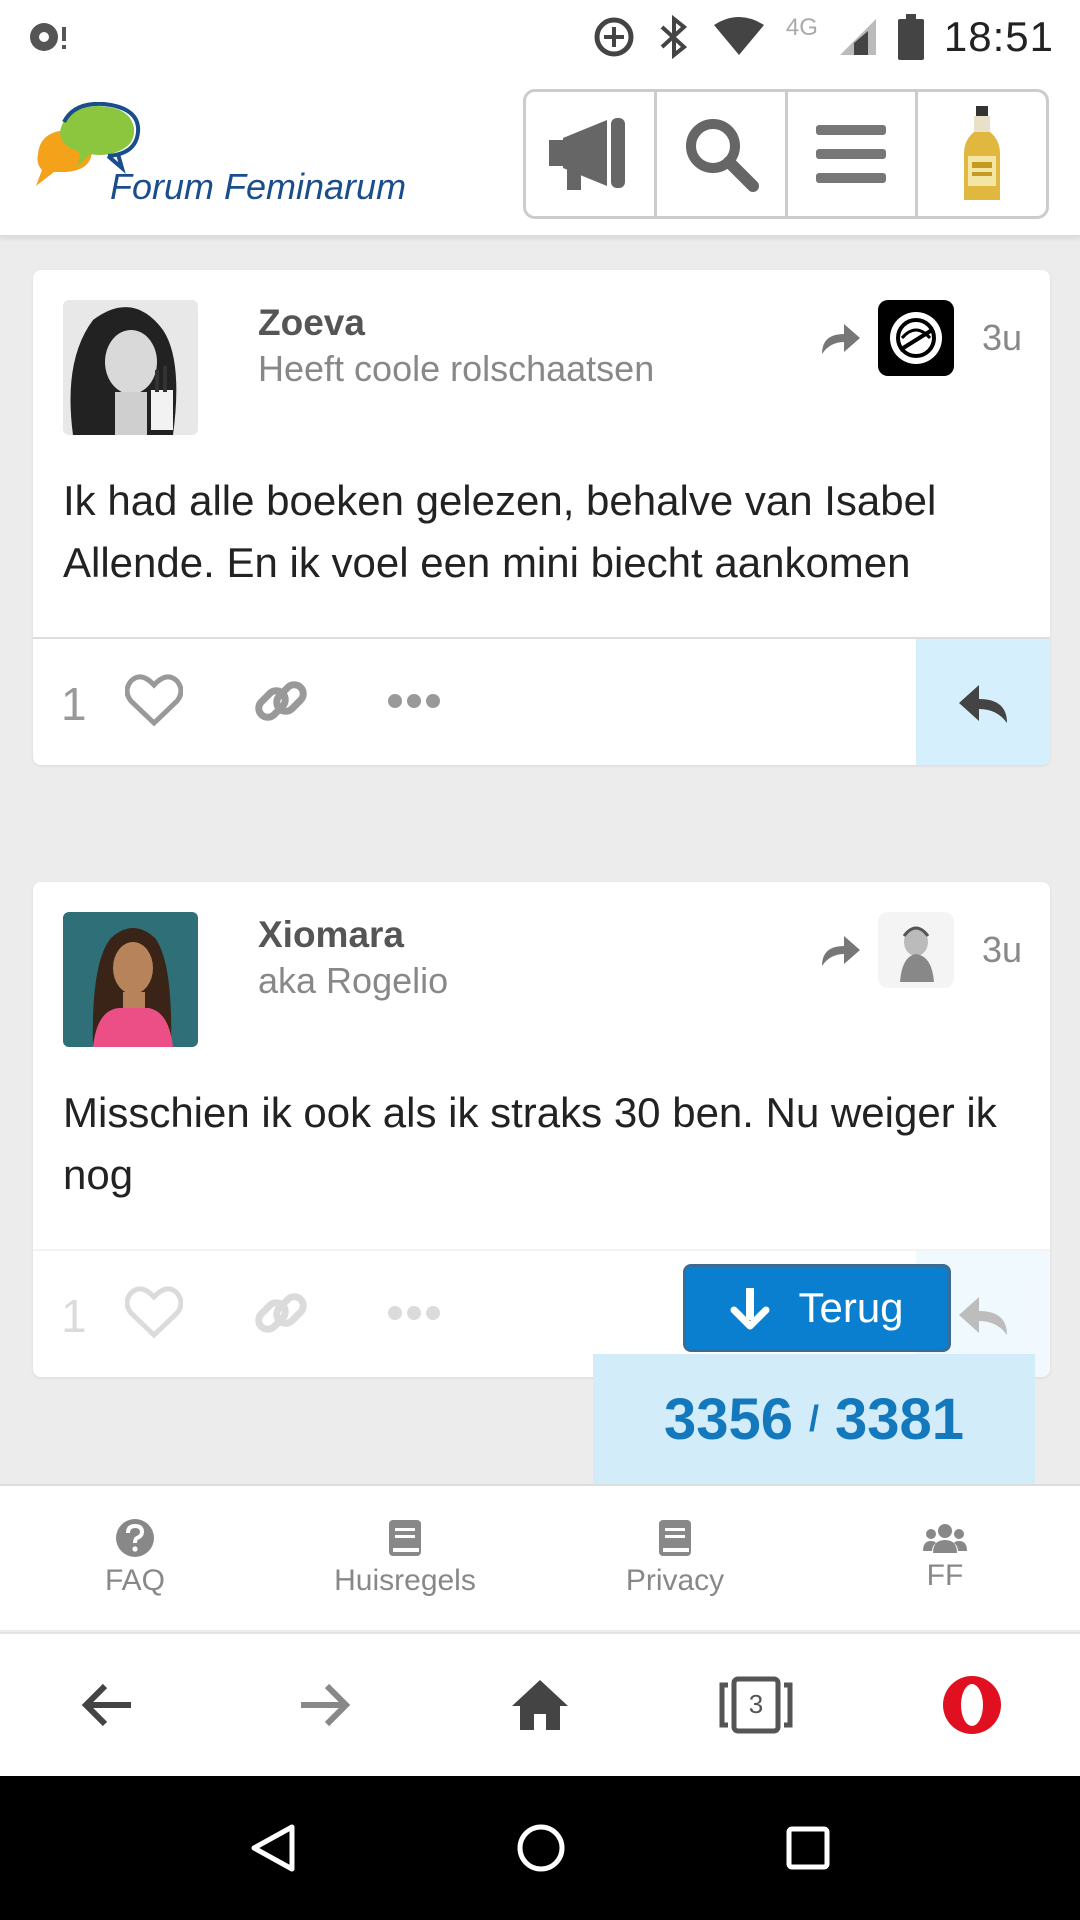 The height and width of the screenshot is (1920, 1080). I want to click on search-button, so click(722, 154).